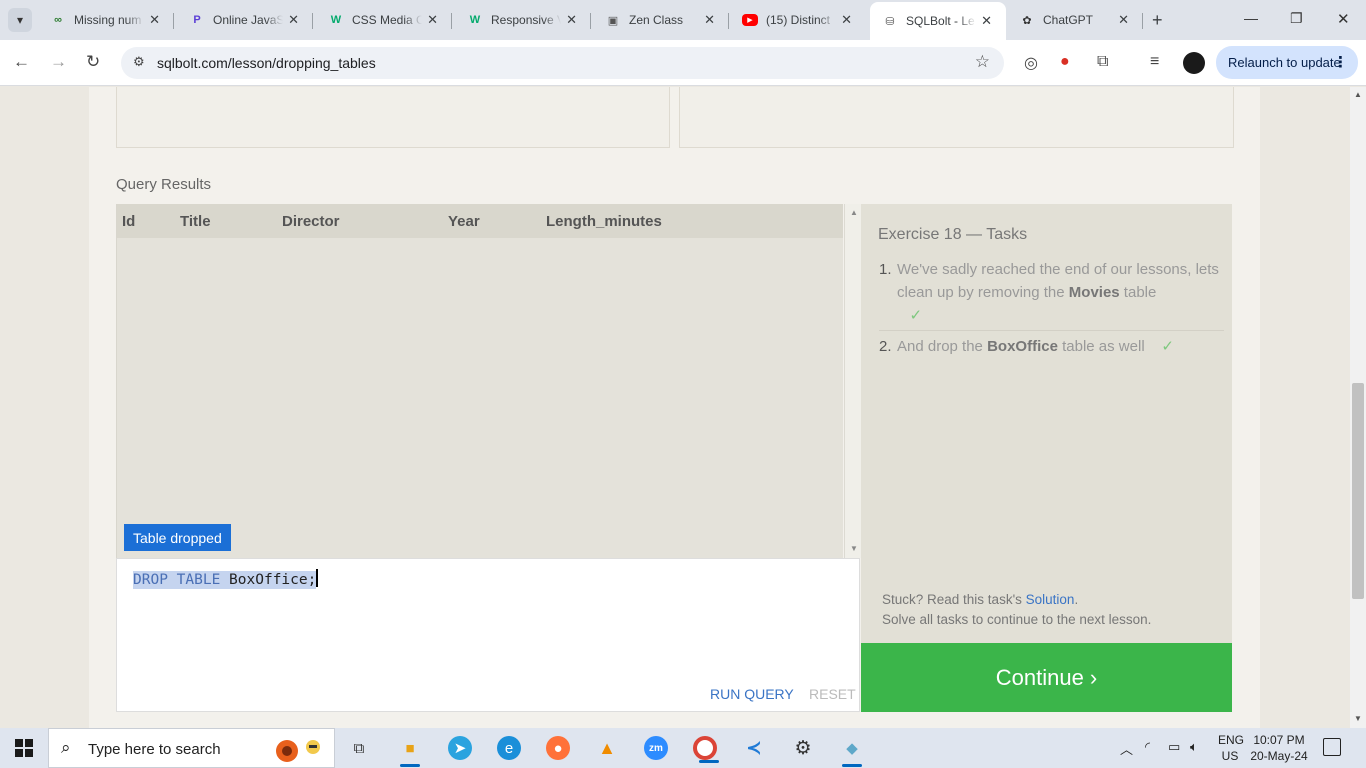  I want to click on edge-icon: e, so click(509, 748).